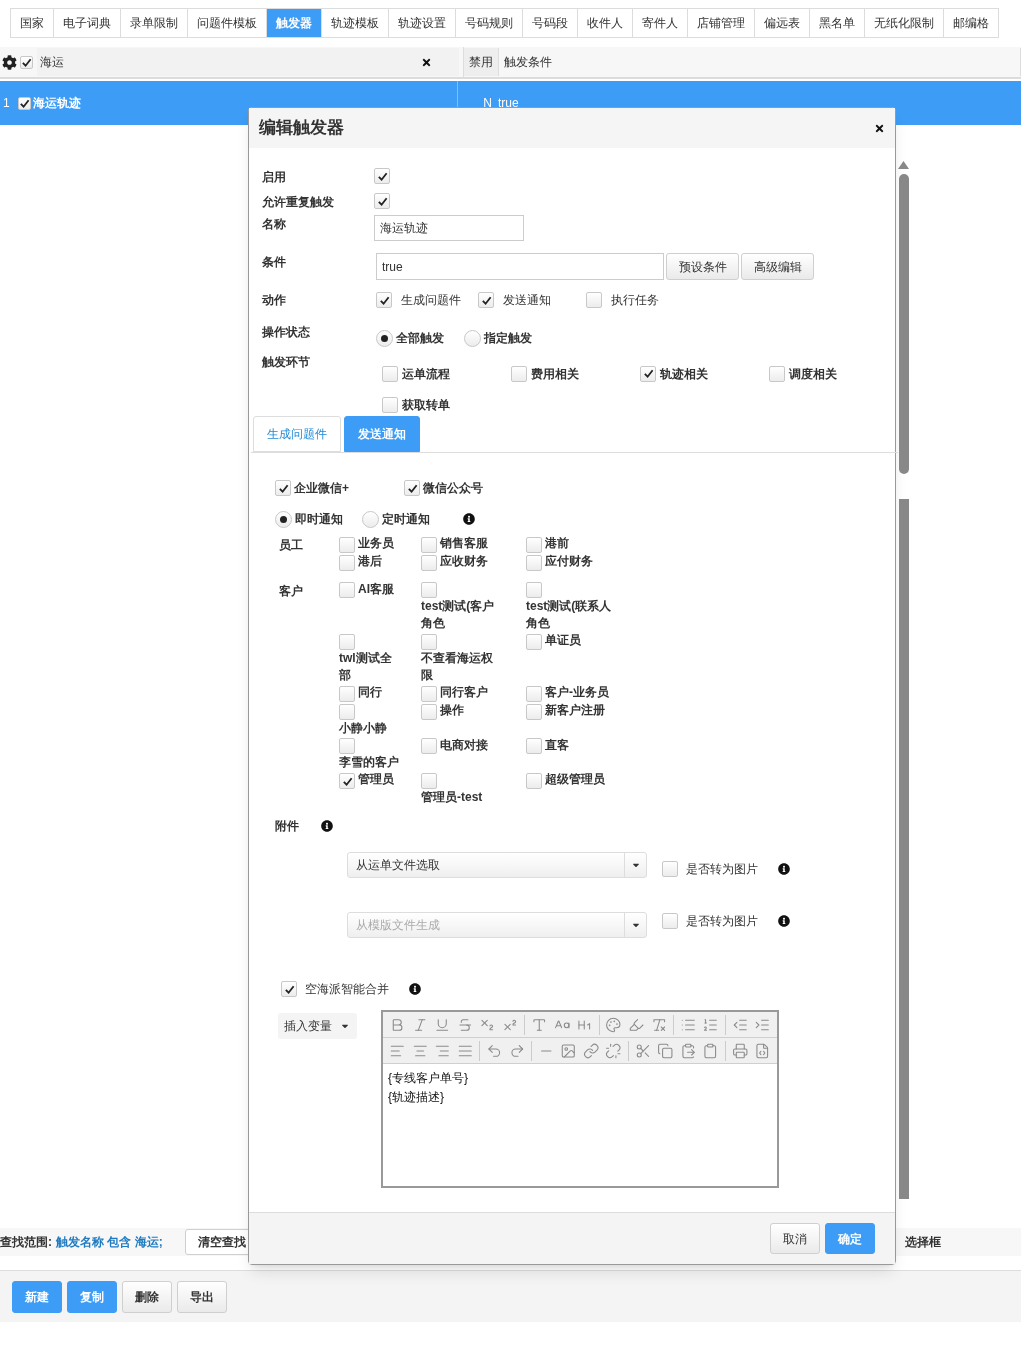 The image size is (1021, 1358). What do you see at coordinates (903, 164) in the screenshot?
I see `scroll-up-icon` at bounding box center [903, 164].